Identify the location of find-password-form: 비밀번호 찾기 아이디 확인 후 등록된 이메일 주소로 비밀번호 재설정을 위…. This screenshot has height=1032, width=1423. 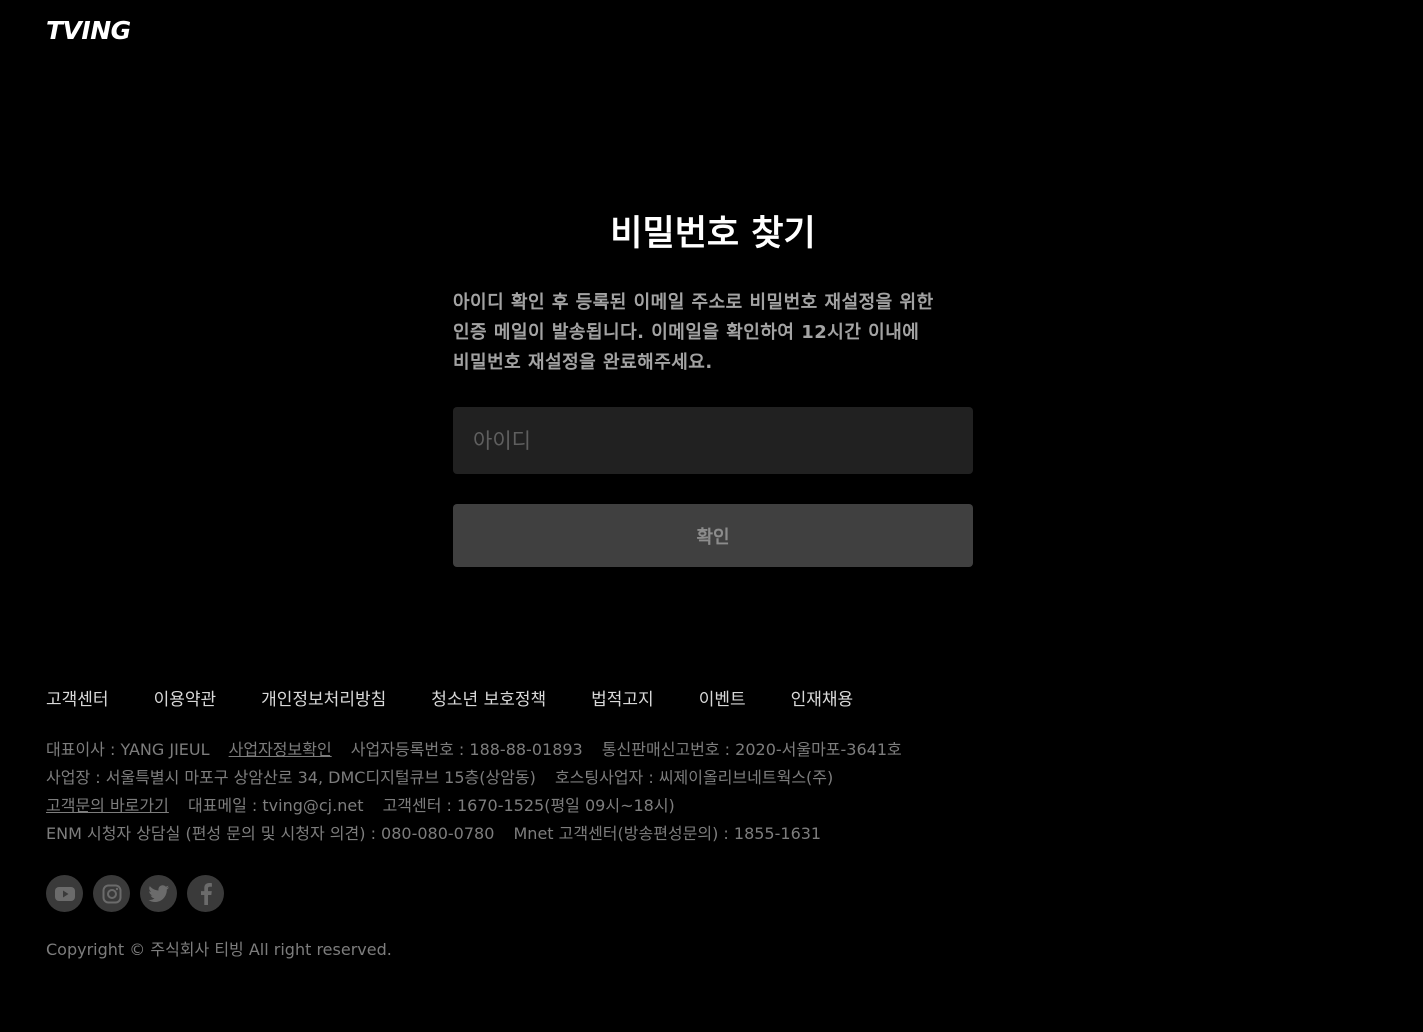
(713, 386).